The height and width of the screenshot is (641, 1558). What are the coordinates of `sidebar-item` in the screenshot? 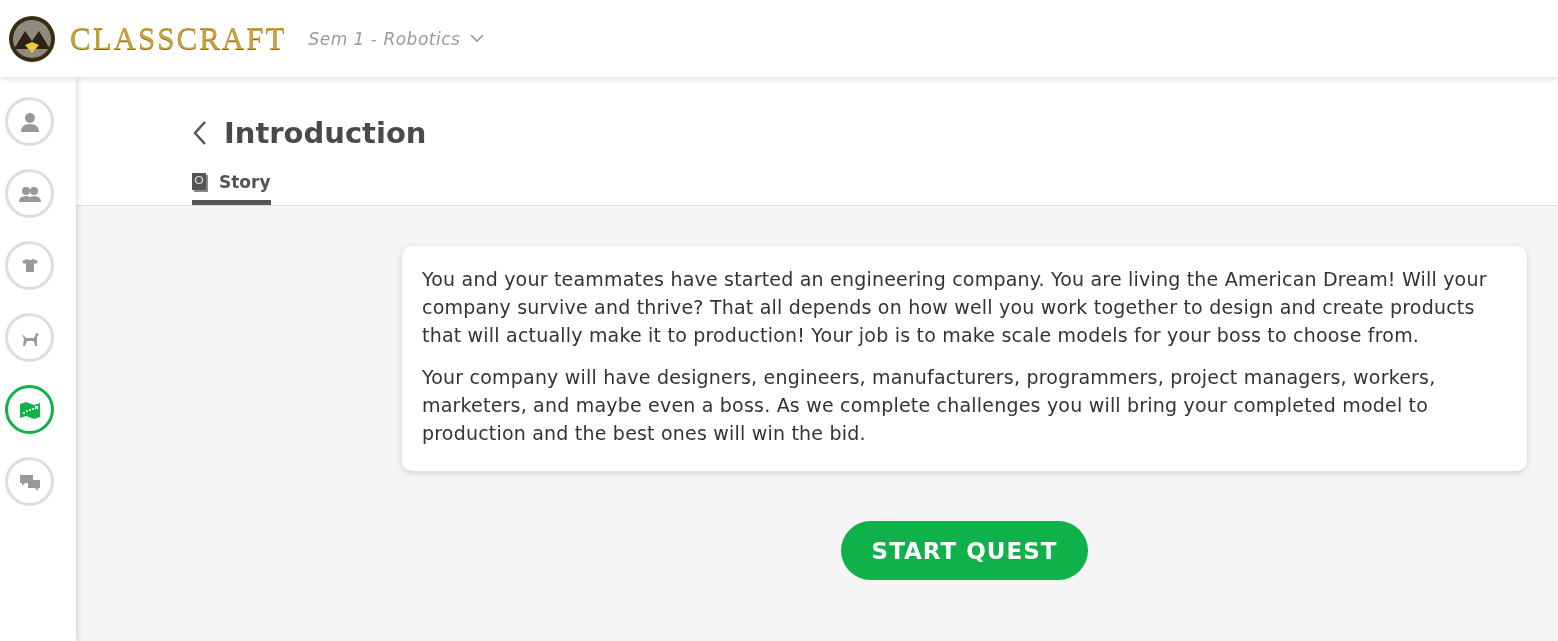 It's located at (29, 409).